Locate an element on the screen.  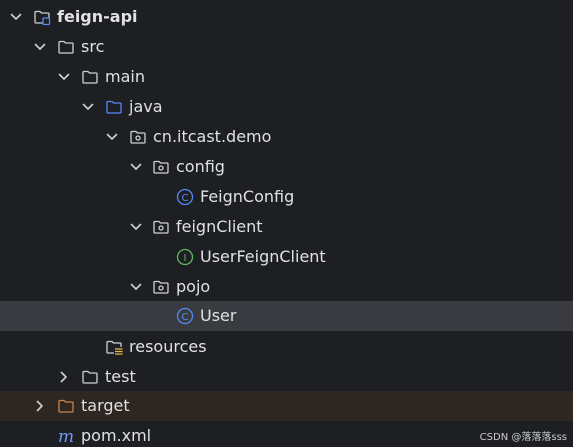
tree-row-package: cn.itcast.demo is located at coordinates (286, 137).